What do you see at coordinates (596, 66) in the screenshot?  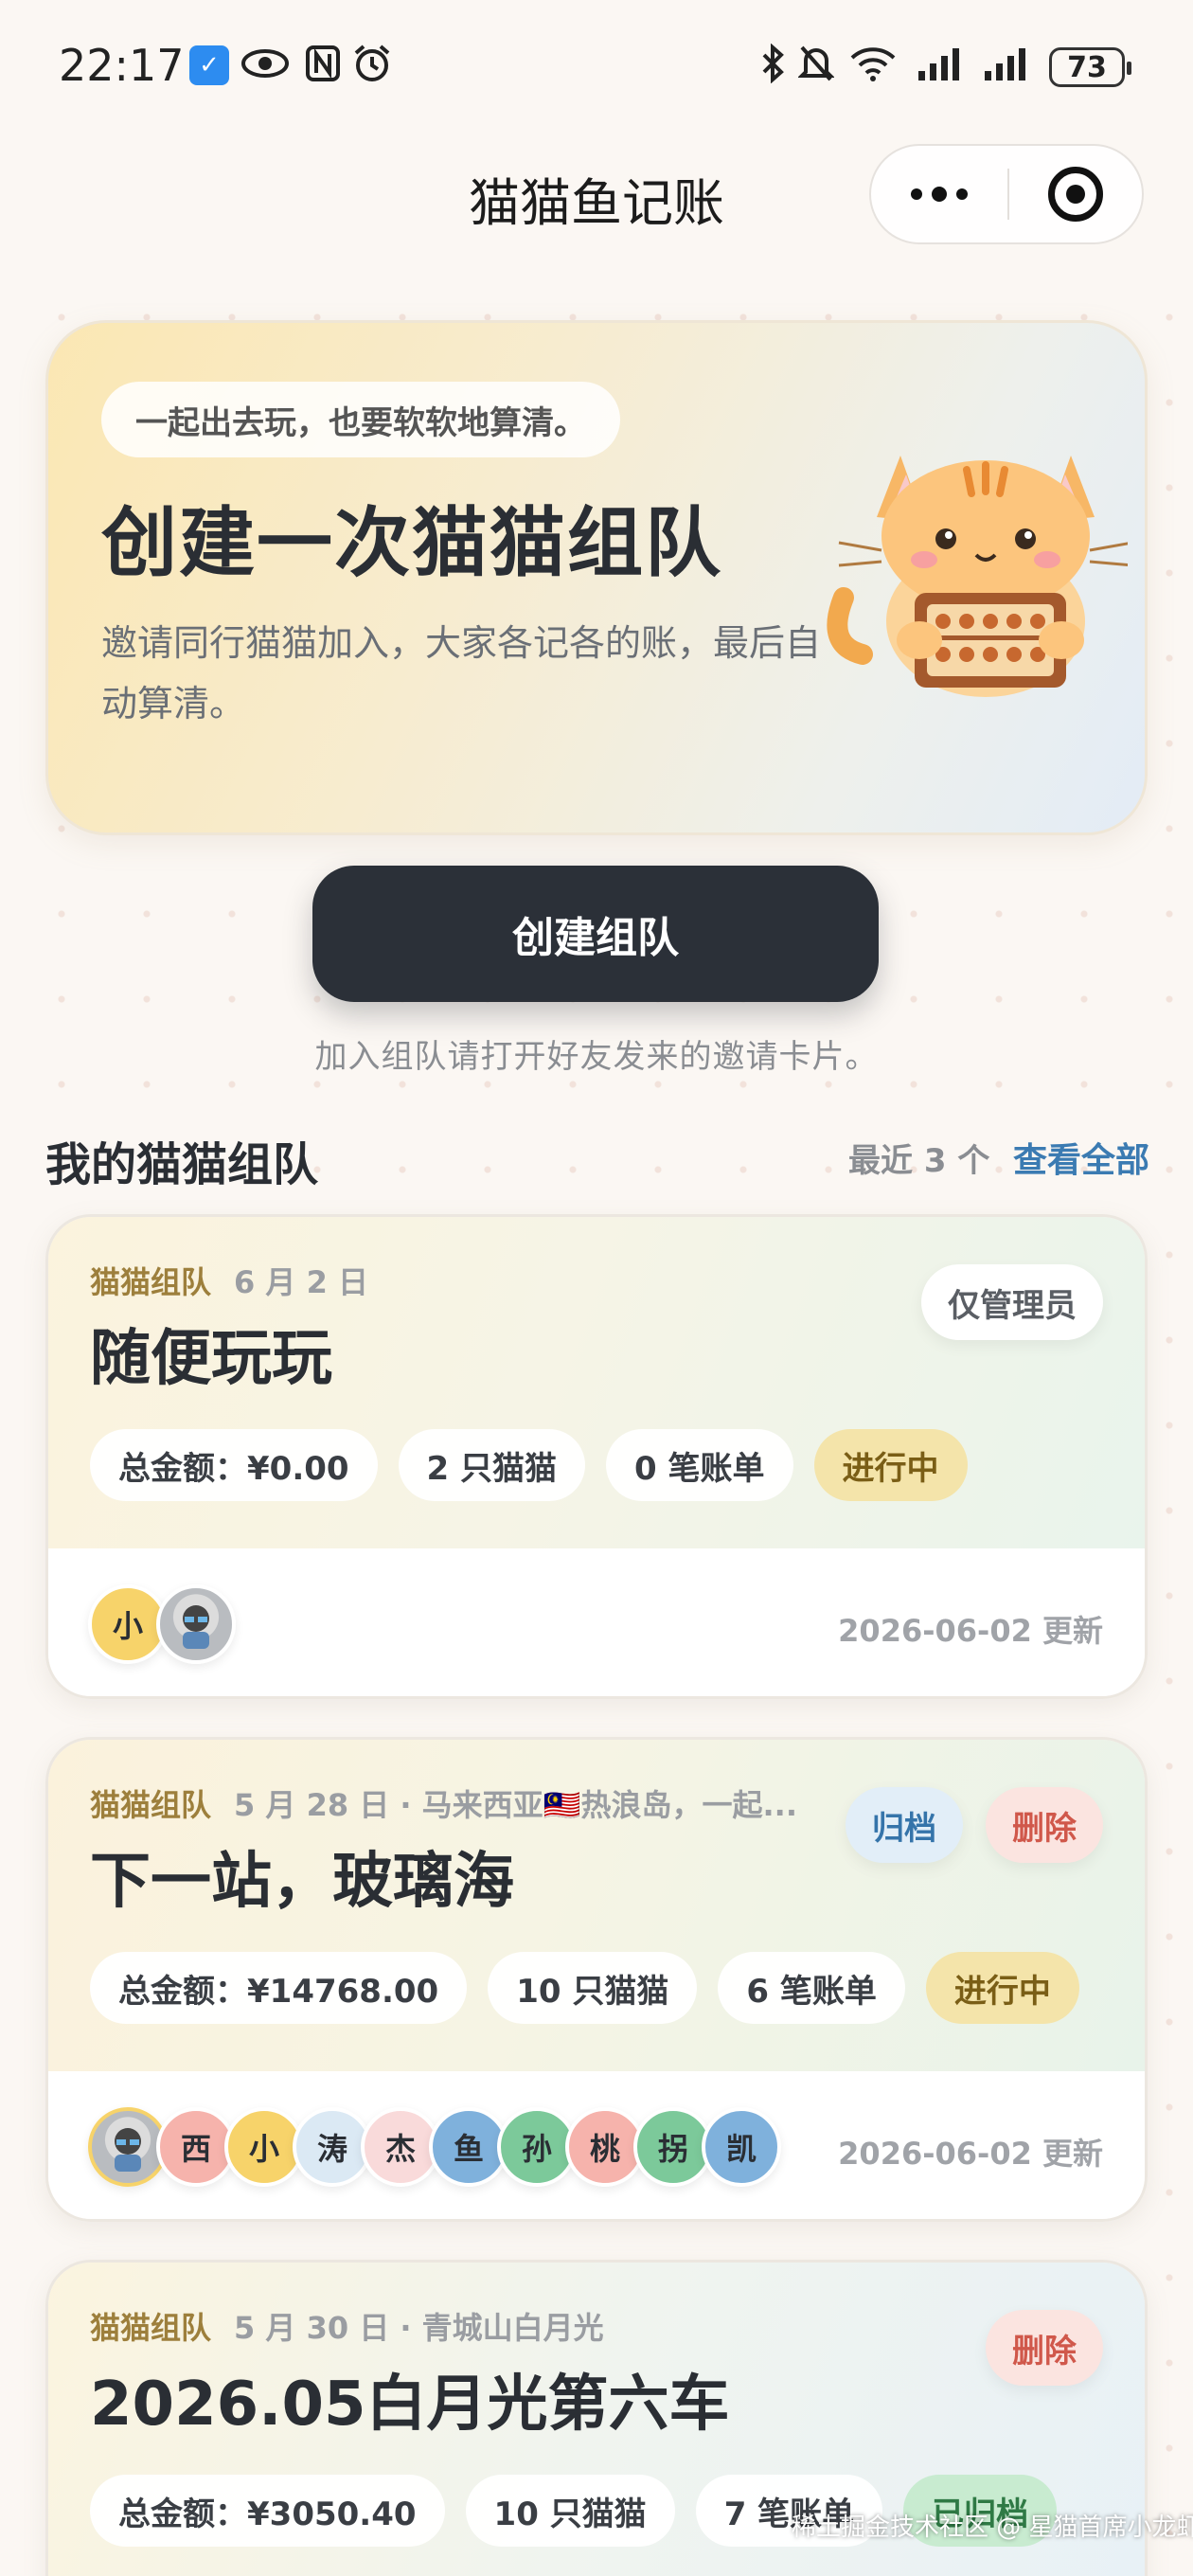 I see `status-bar: 22:17 ✓ 73` at bounding box center [596, 66].